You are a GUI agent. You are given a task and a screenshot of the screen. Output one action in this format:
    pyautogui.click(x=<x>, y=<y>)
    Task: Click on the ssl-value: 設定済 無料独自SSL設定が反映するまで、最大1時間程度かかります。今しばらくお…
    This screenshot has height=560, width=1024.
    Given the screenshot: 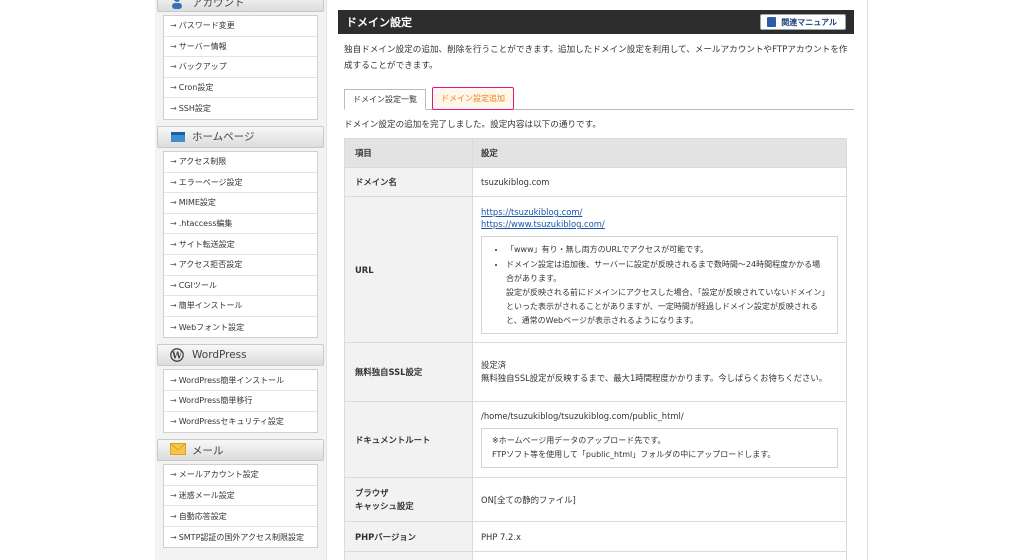 What is the action you would take?
    pyautogui.click(x=659, y=372)
    